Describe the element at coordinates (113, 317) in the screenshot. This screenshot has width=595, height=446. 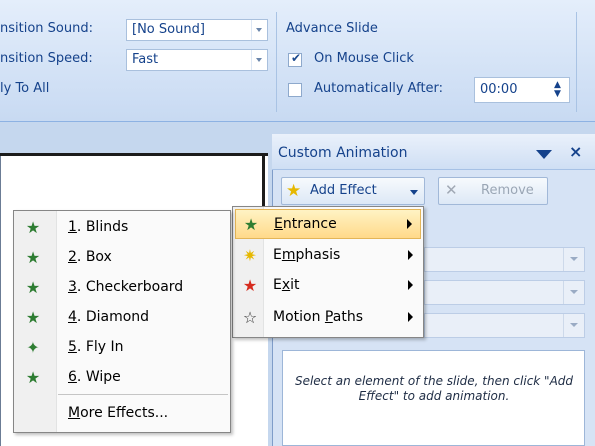
I see `menu-item-text: . Diamond` at that location.